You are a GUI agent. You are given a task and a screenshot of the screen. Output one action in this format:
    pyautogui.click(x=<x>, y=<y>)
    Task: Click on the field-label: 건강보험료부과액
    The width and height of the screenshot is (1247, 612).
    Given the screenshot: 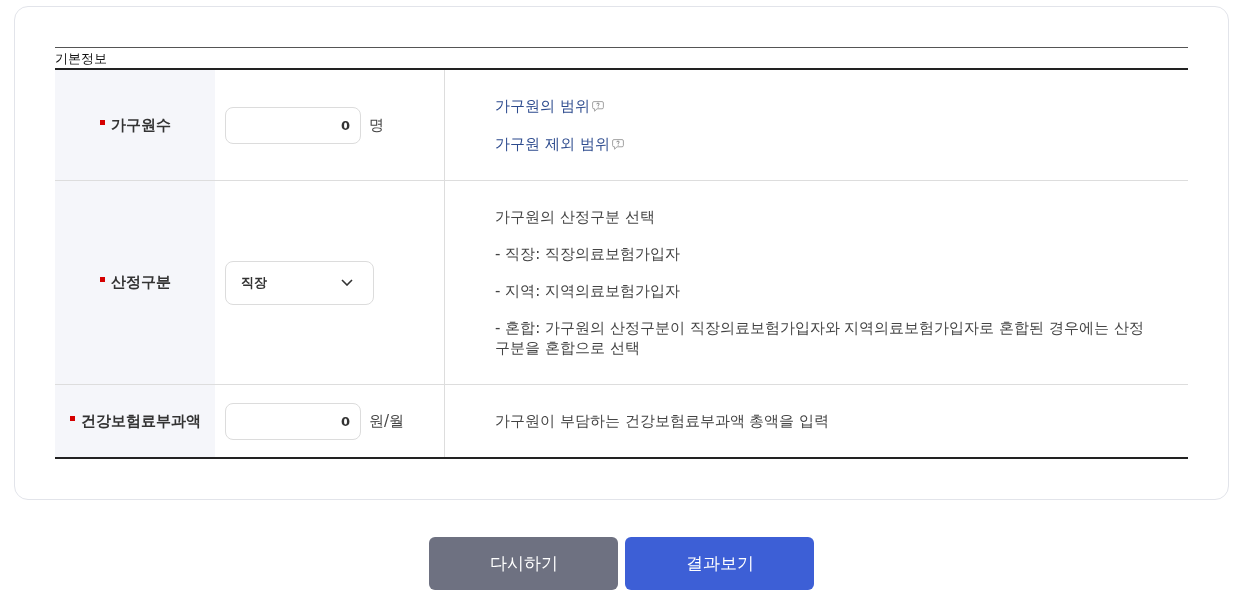 What is the action you would take?
    pyautogui.click(x=140, y=421)
    